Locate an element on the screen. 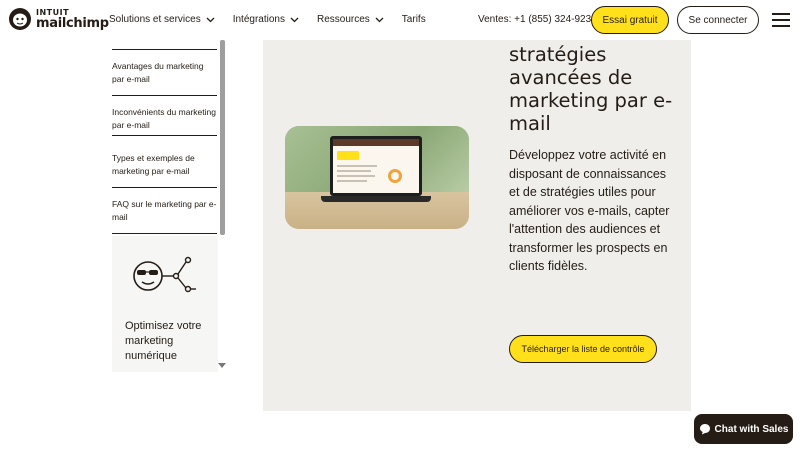 This screenshot has width=800, height=453. nav-item-integrations: Intégrations is located at coordinates (266, 19).